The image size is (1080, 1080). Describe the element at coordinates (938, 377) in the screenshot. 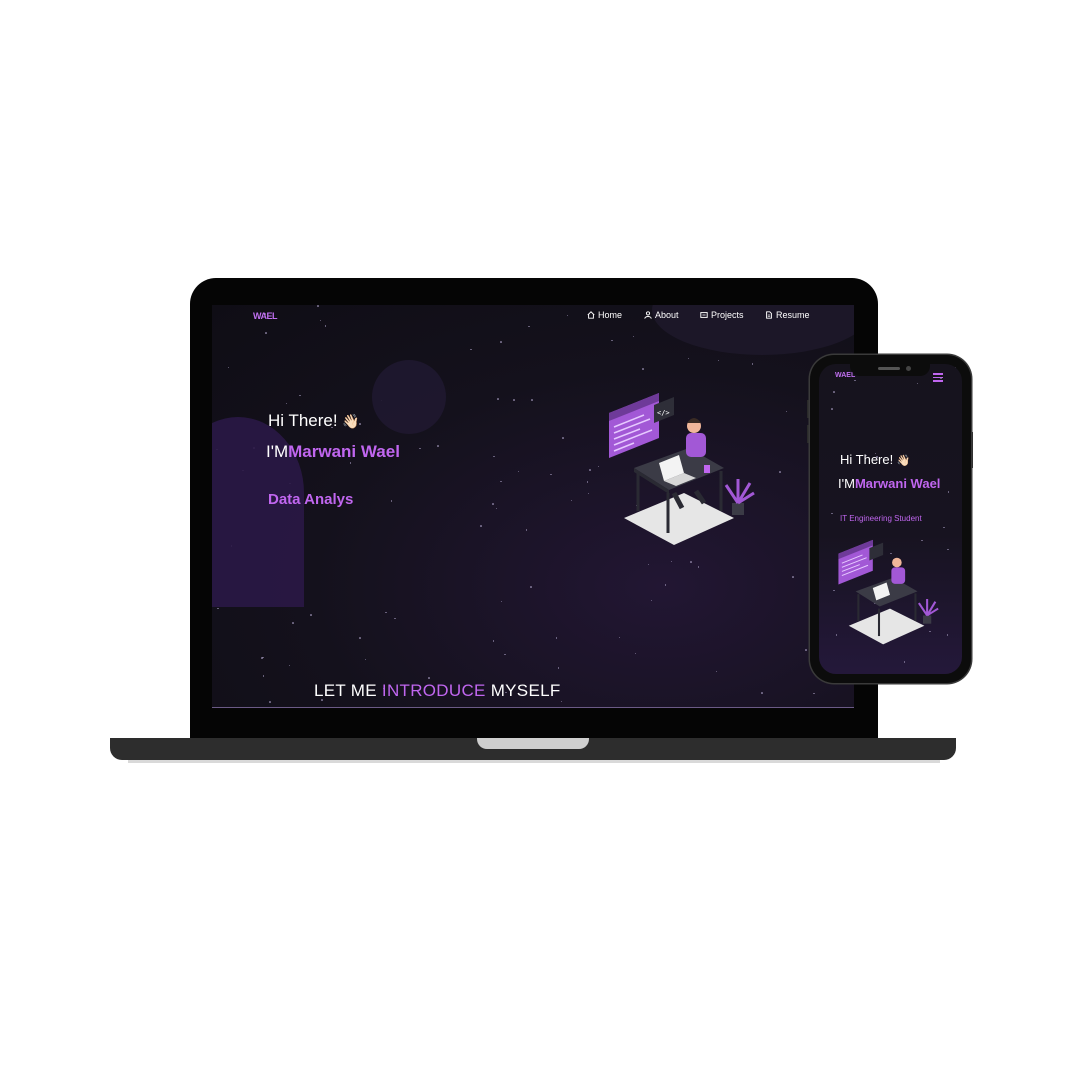

I see `hamburger-menu-icon` at that location.